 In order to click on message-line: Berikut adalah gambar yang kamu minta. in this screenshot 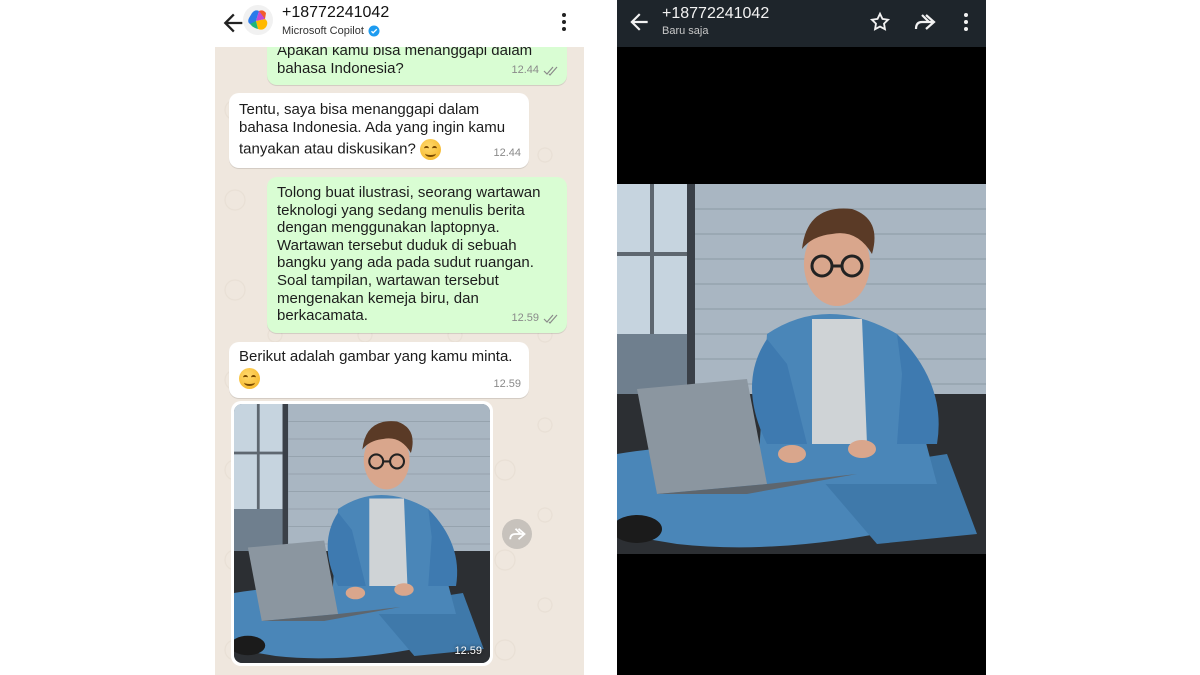, I will do `click(376, 356)`.